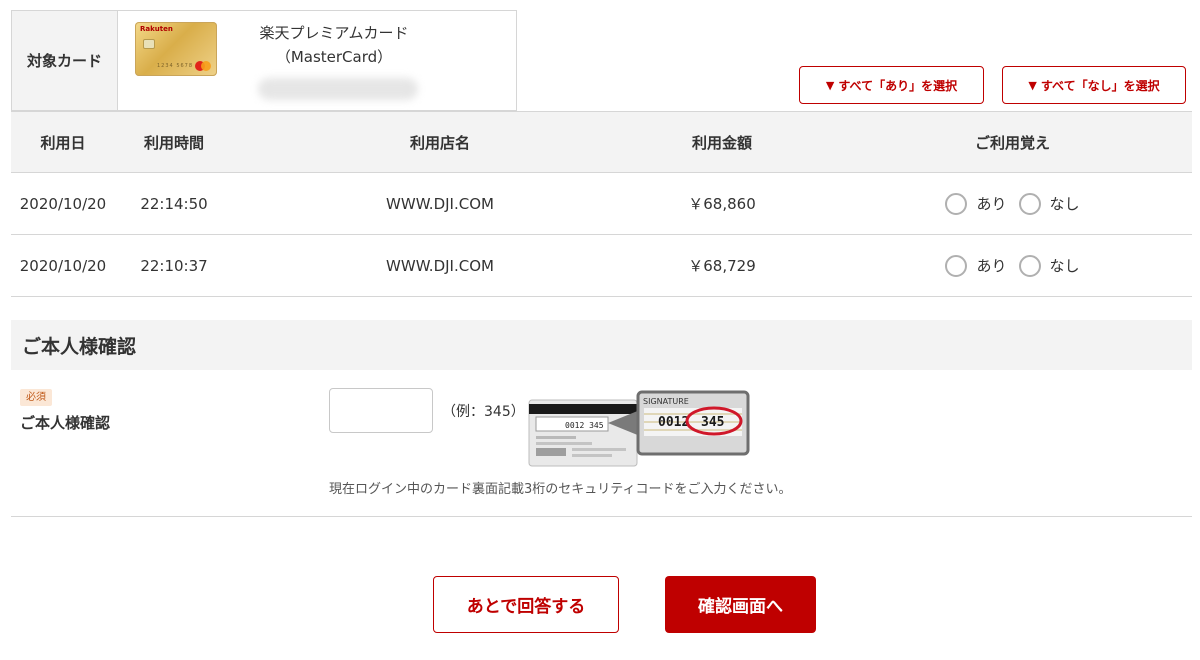  Describe the element at coordinates (483, 412) in the screenshot. I see `security-code-example: （例：345）` at that location.